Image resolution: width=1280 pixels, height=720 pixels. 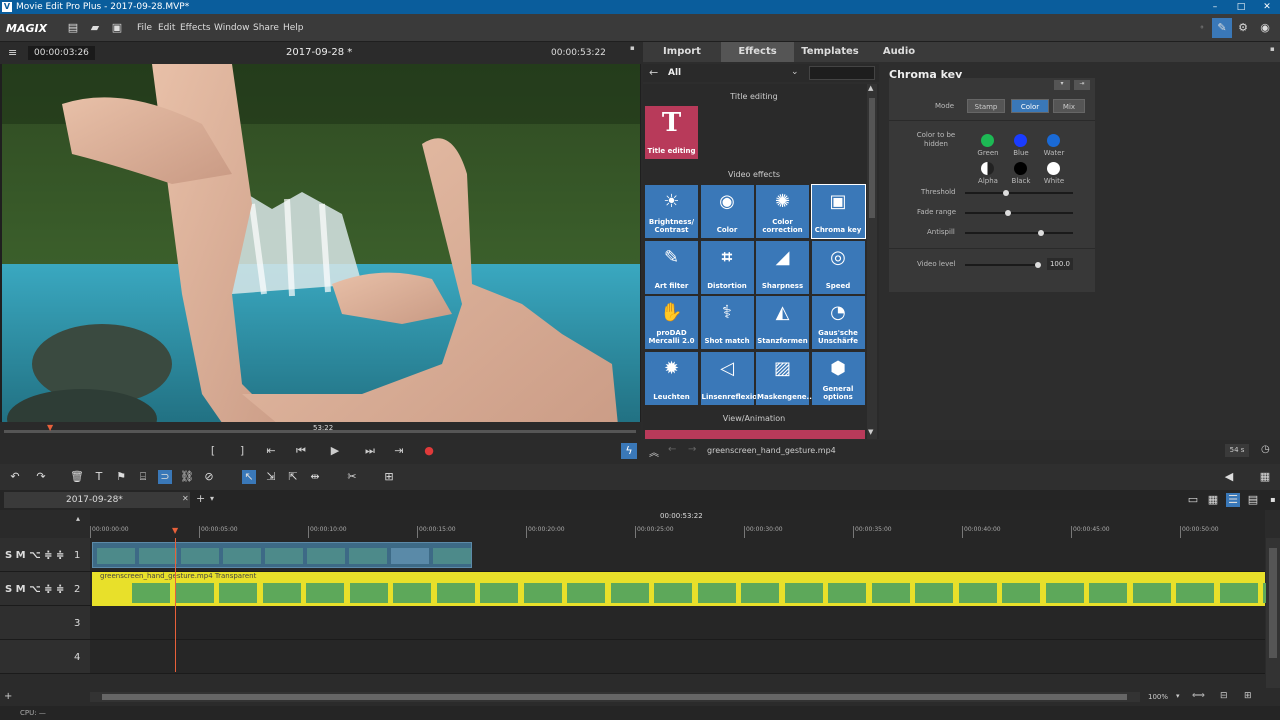 What do you see at coordinates (143, 477) in the screenshot?
I see `split-icon: ⌸` at bounding box center [143, 477].